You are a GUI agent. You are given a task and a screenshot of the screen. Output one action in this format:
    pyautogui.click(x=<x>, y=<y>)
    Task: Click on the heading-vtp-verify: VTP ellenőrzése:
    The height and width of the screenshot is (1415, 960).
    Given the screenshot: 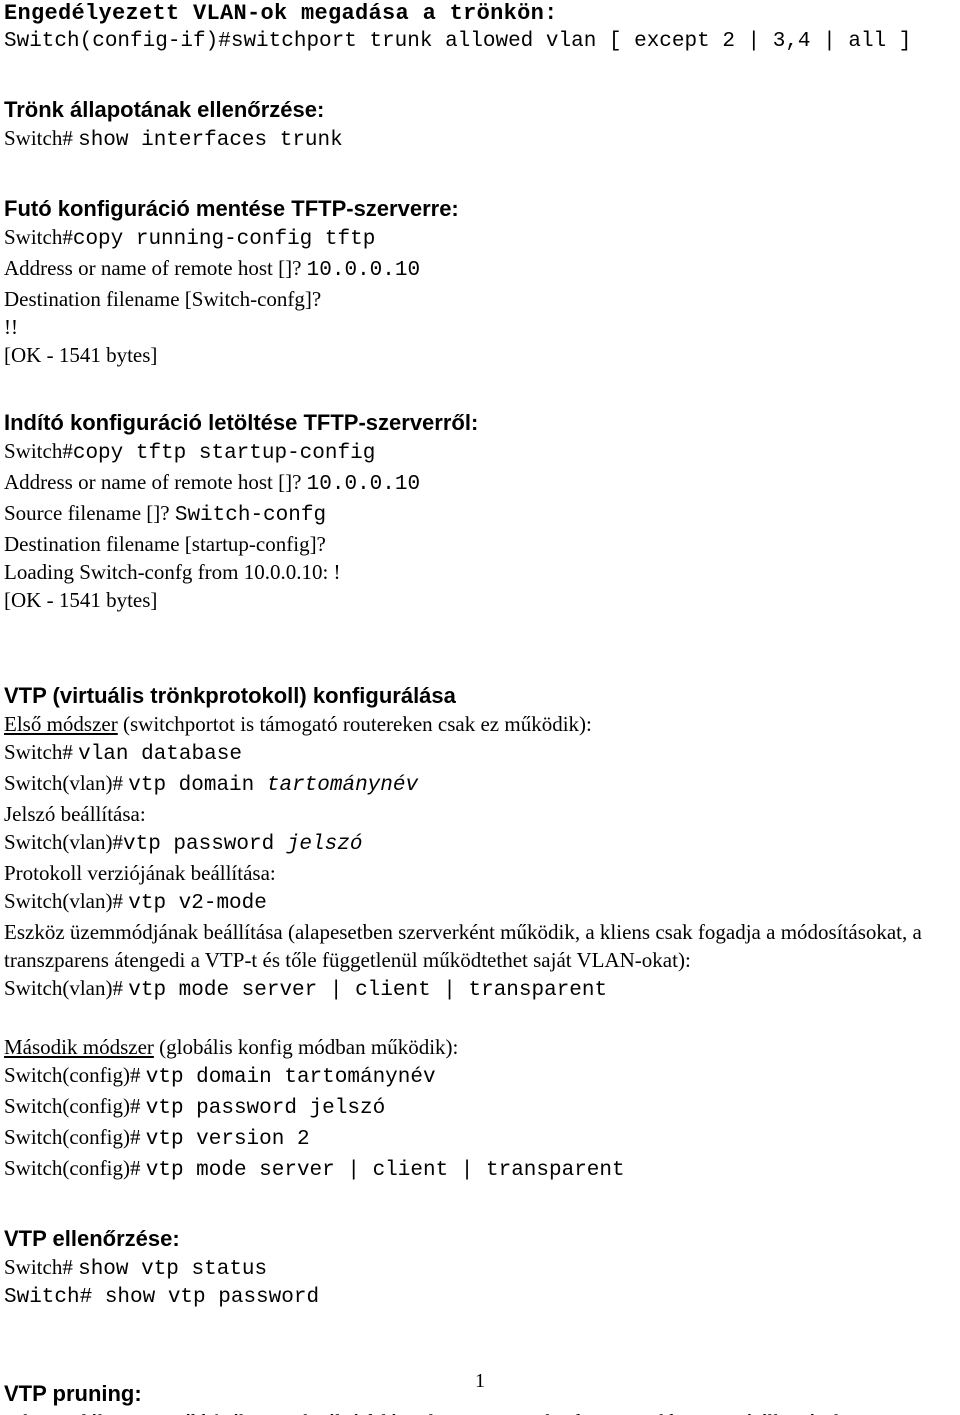 What is the action you would take?
    pyautogui.click(x=92, y=1238)
    